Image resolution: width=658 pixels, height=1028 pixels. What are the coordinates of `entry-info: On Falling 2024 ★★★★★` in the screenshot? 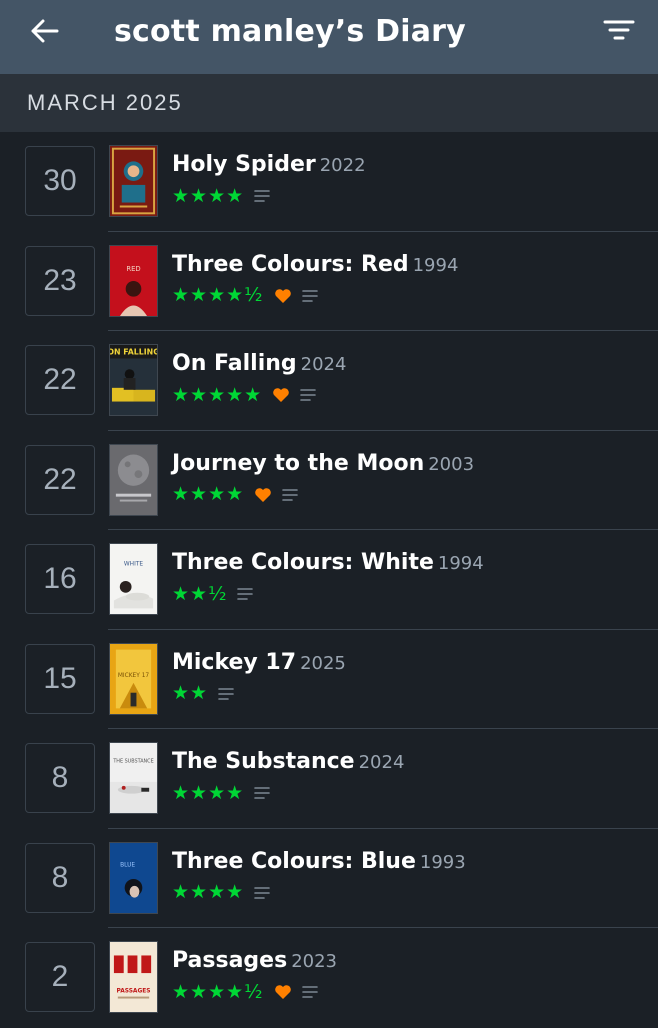 It's located at (410, 379).